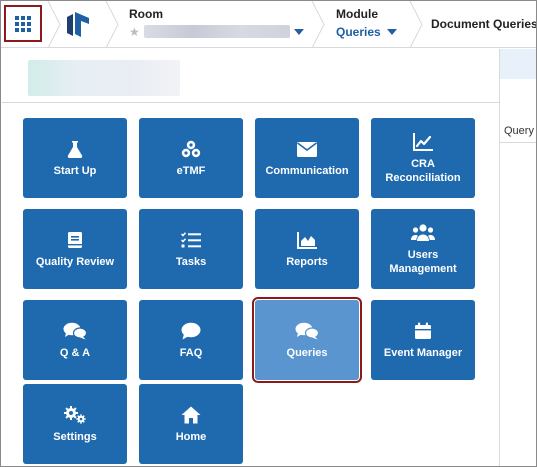  Describe the element at coordinates (75, 415) in the screenshot. I see `cogs-icon` at that location.